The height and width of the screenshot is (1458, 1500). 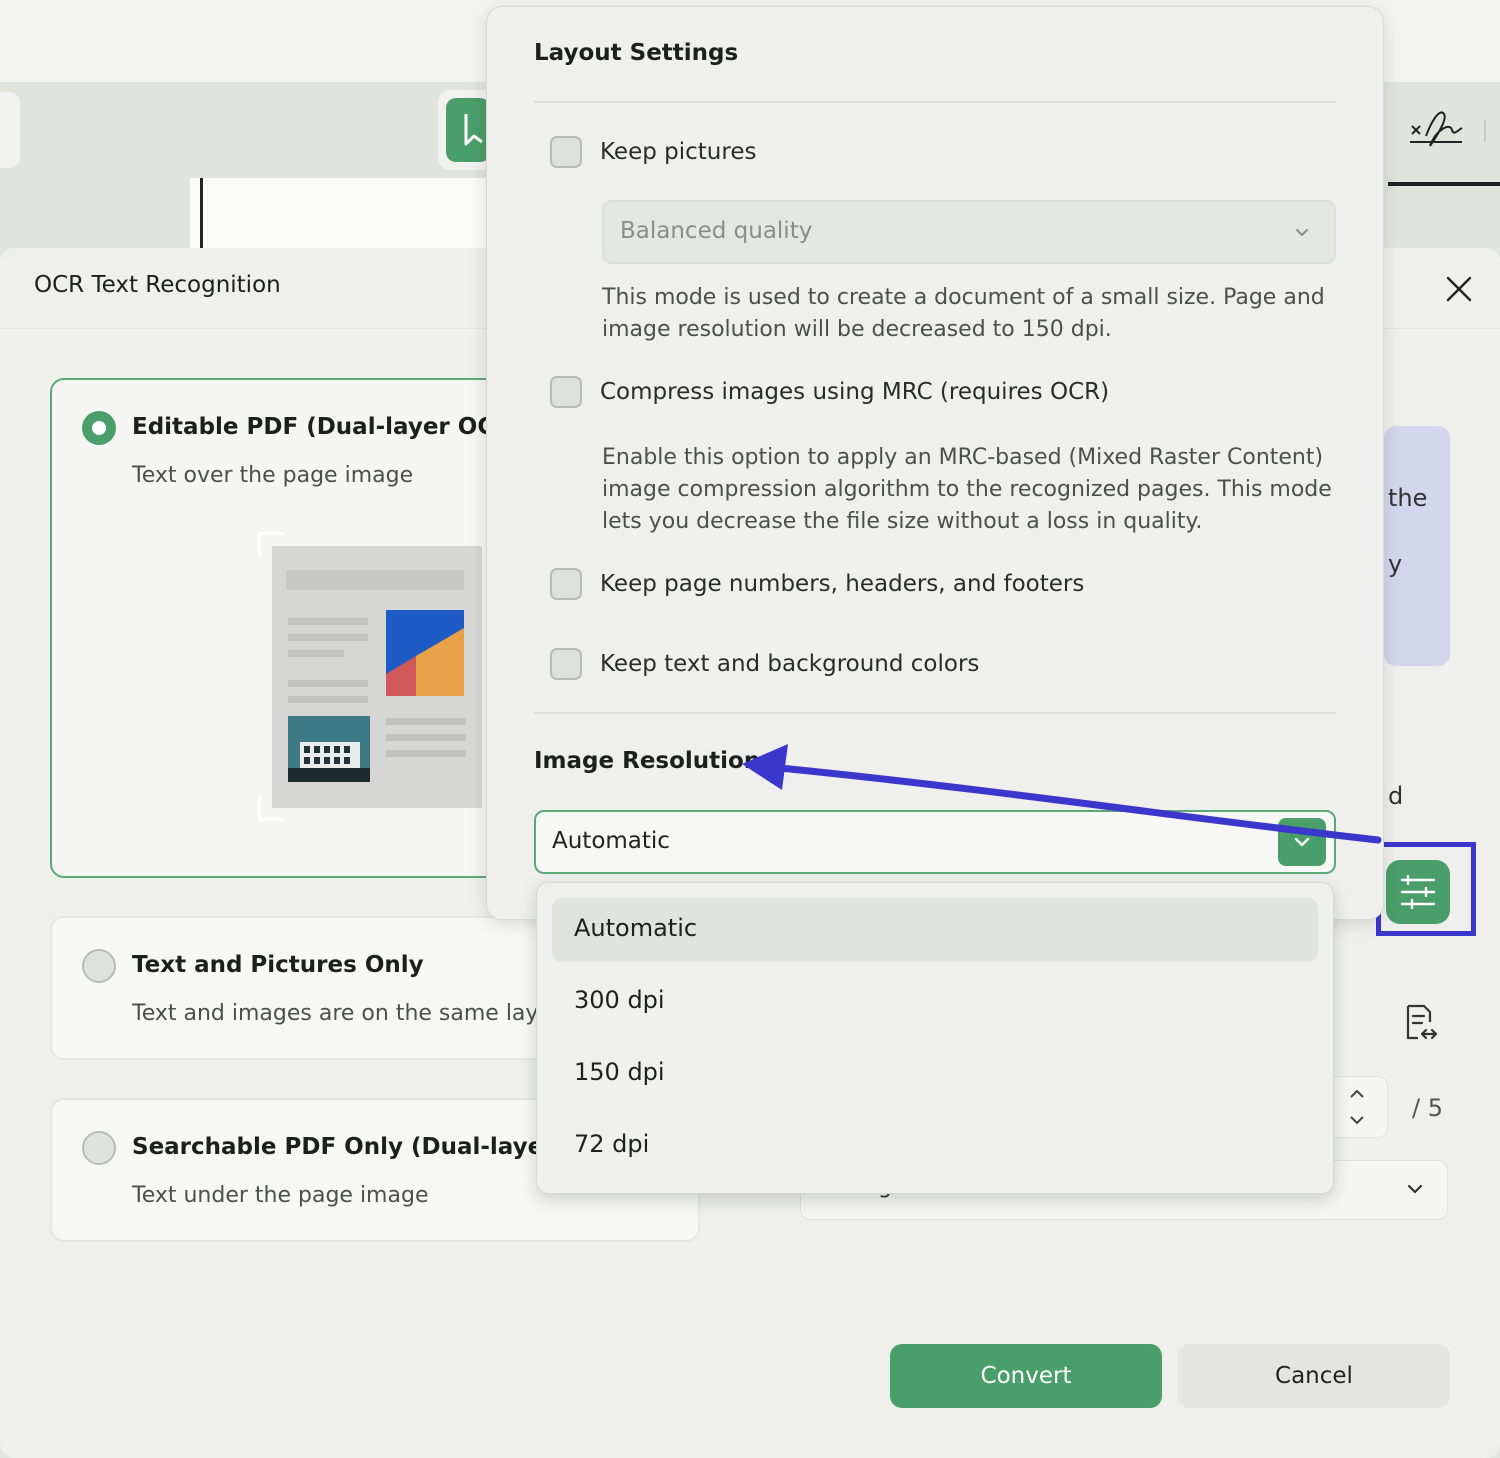 I want to click on resolution-option-label: 72 dpi, so click(x=612, y=1144).